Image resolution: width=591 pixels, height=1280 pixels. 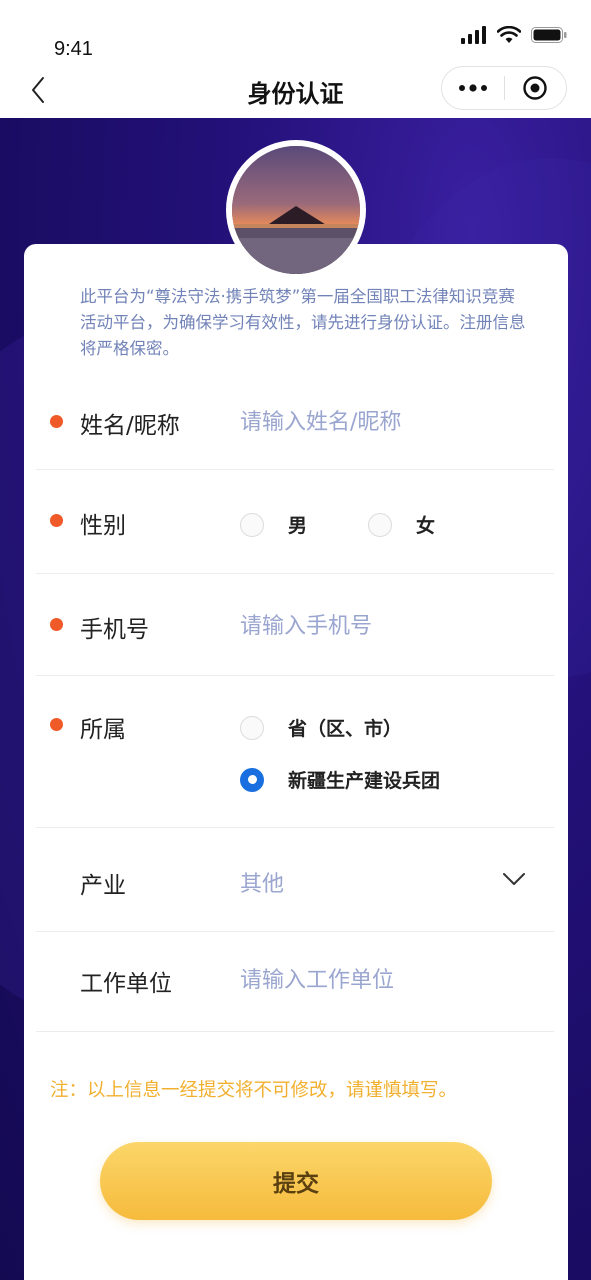 What do you see at coordinates (385, 422) in the screenshot?
I see `name-input` at bounding box center [385, 422].